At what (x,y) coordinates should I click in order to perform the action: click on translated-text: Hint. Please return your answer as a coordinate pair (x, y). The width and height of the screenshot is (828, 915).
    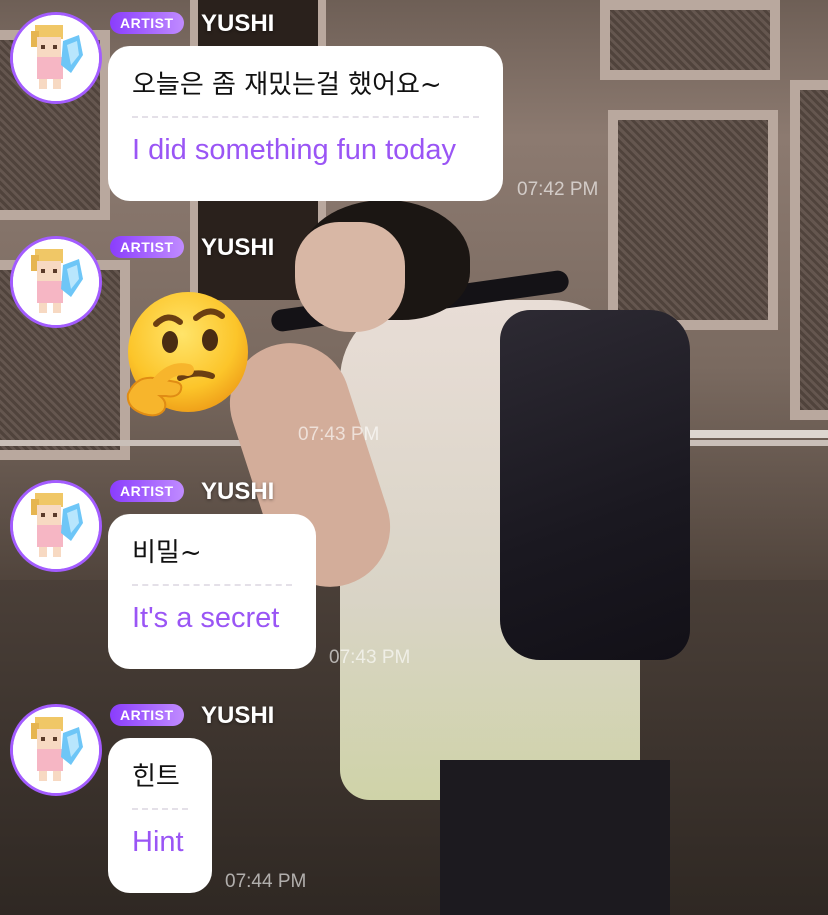
    Looking at the image, I should click on (158, 842).